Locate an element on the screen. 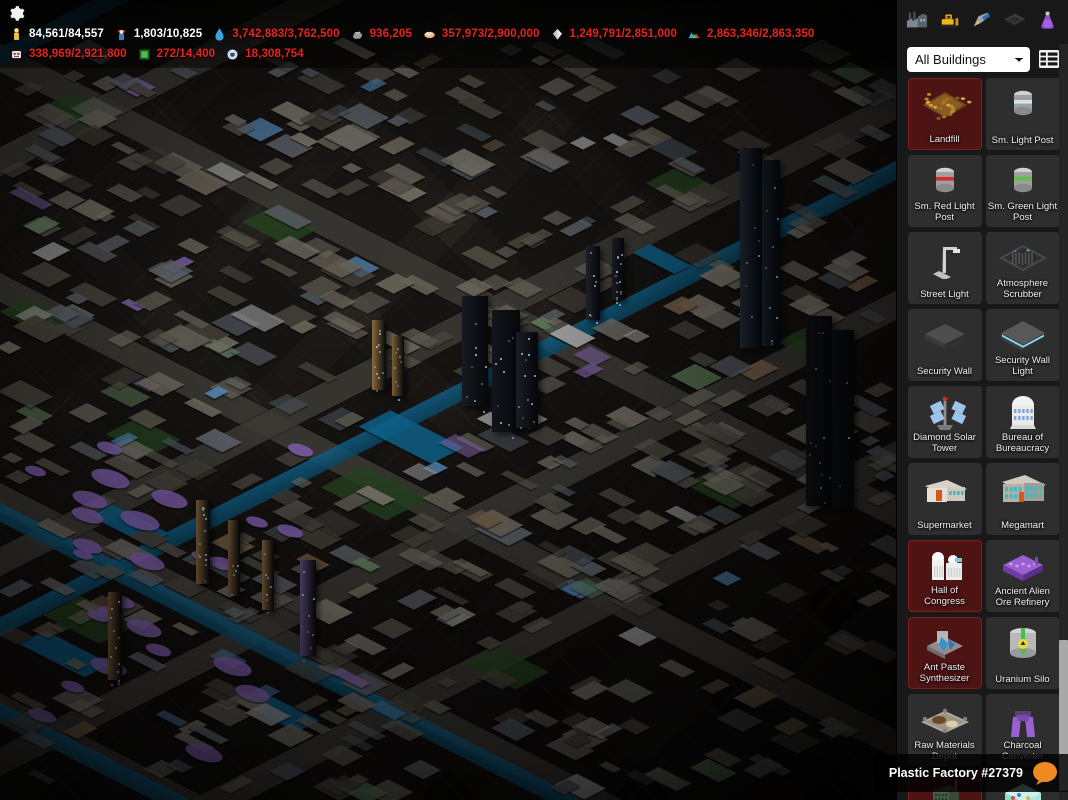 This screenshot has width=1068, height=800. sidebar-scrollbar-track is located at coordinates (1063, 422).